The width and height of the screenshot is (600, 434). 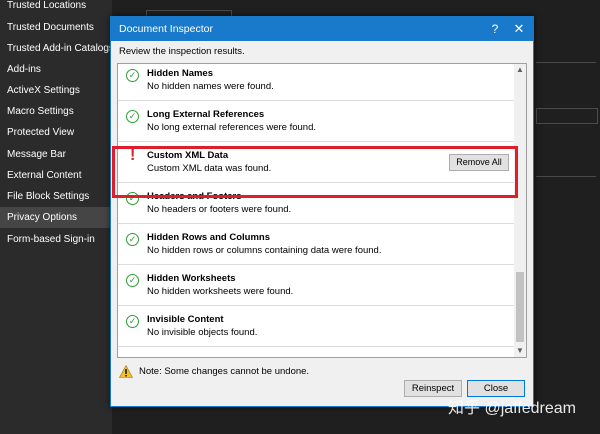 What do you see at coordinates (56, 27) in the screenshot?
I see `sidebar-item-trusted-documents: Trusted Documents` at bounding box center [56, 27].